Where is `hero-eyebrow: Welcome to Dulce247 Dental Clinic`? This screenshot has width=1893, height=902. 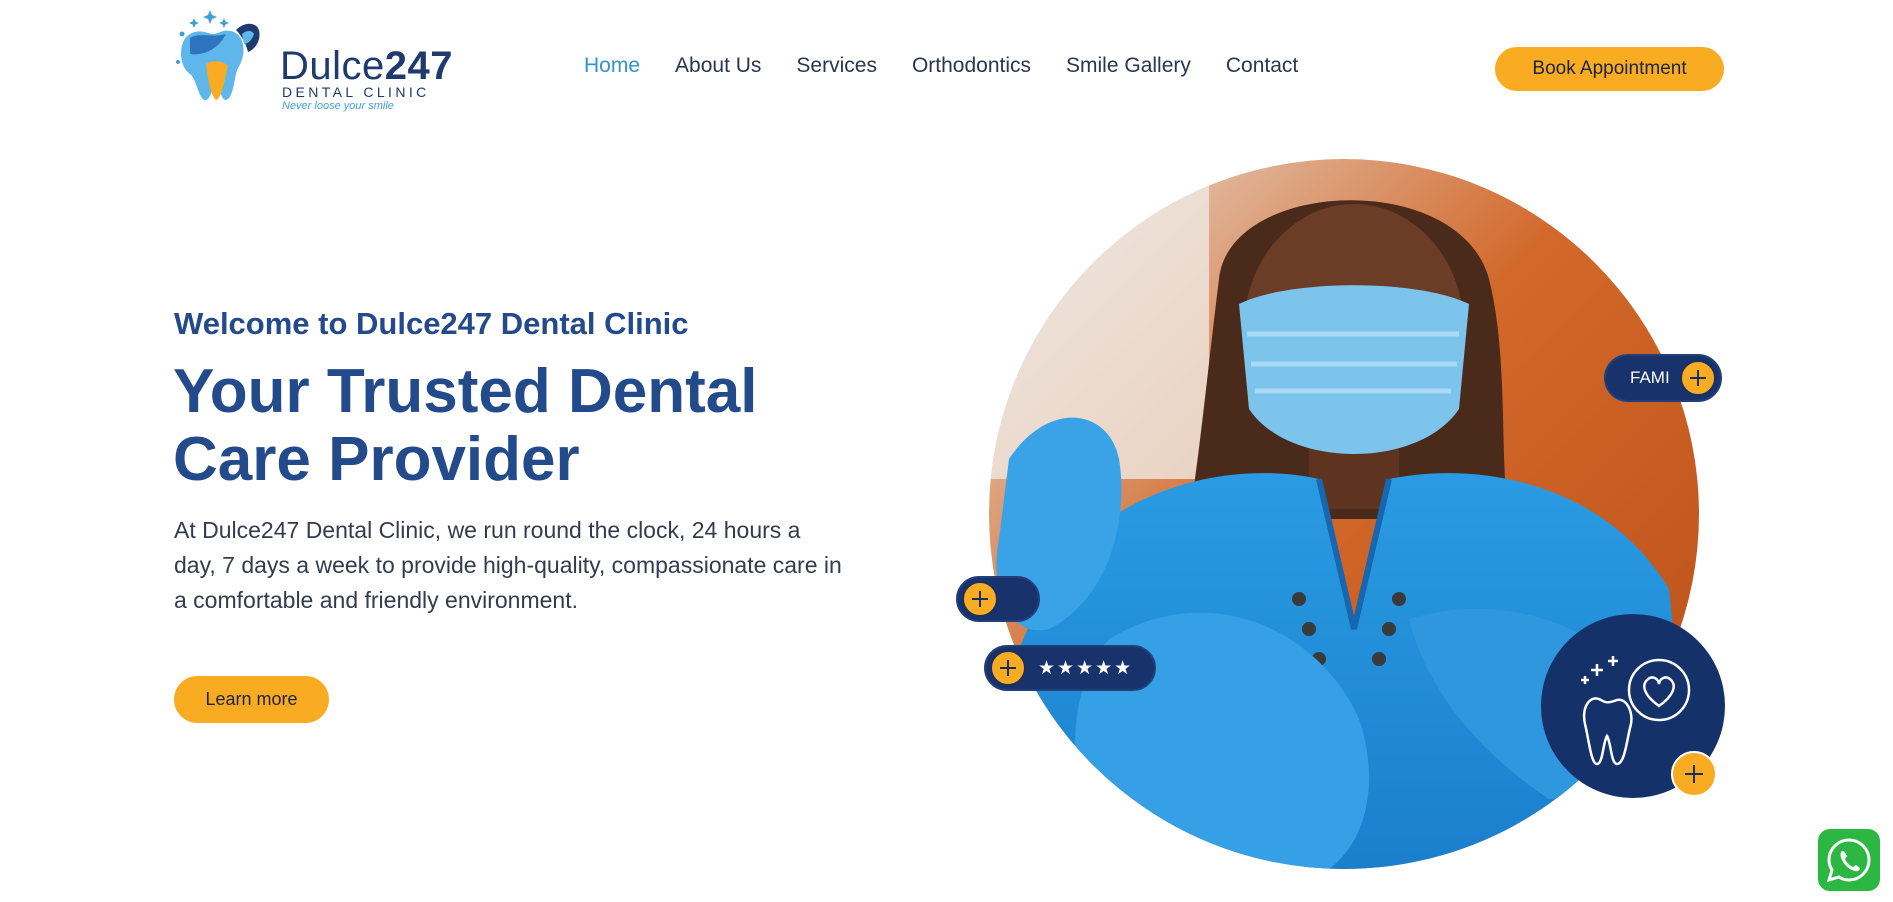 hero-eyebrow: Welcome to Dulce247 Dental Clinic is located at coordinates (431, 323).